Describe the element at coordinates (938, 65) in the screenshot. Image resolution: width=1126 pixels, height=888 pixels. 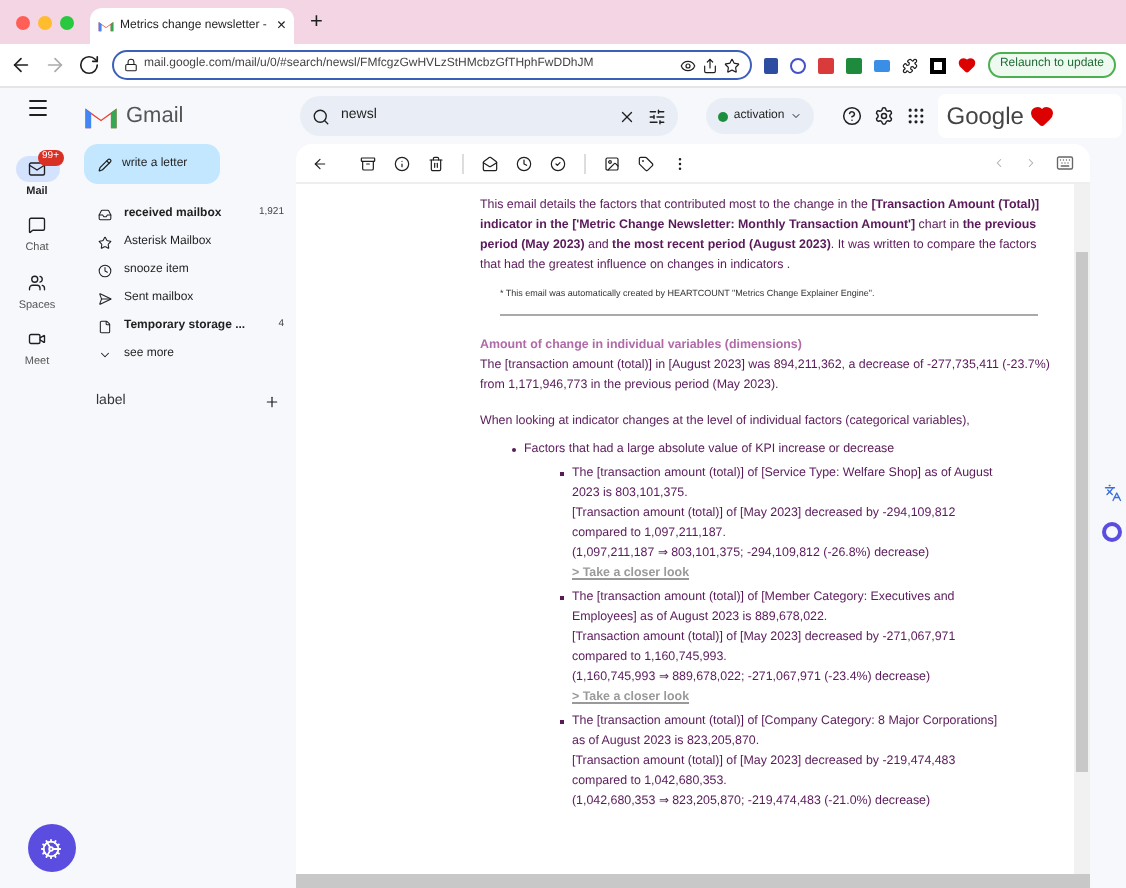
I see `sidebar-toggle-icon` at that location.